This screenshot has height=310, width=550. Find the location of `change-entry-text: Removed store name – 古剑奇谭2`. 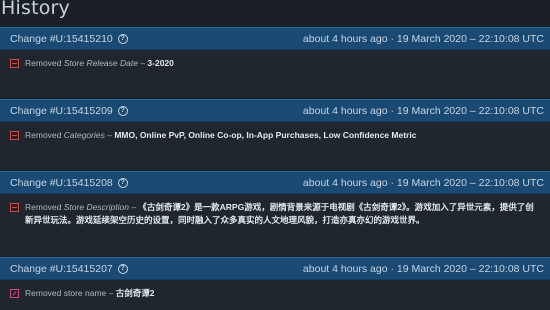

change-entry-text: Removed store name – 古剑奇谭2 is located at coordinates (283, 293).